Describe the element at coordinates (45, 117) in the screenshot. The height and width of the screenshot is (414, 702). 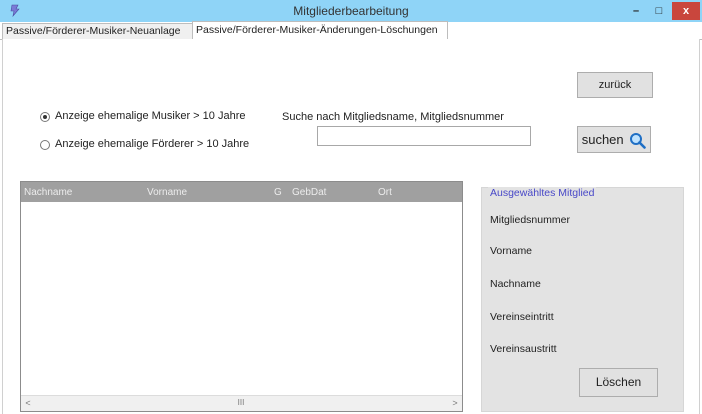
I see `radio-musiker` at that location.